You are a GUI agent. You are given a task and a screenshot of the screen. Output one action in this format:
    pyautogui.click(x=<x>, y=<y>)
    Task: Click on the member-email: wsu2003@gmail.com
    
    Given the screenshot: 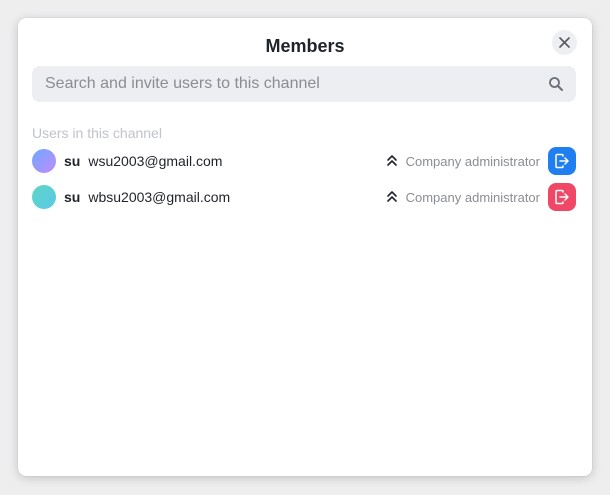 What is the action you would take?
    pyautogui.click(x=155, y=161)
    